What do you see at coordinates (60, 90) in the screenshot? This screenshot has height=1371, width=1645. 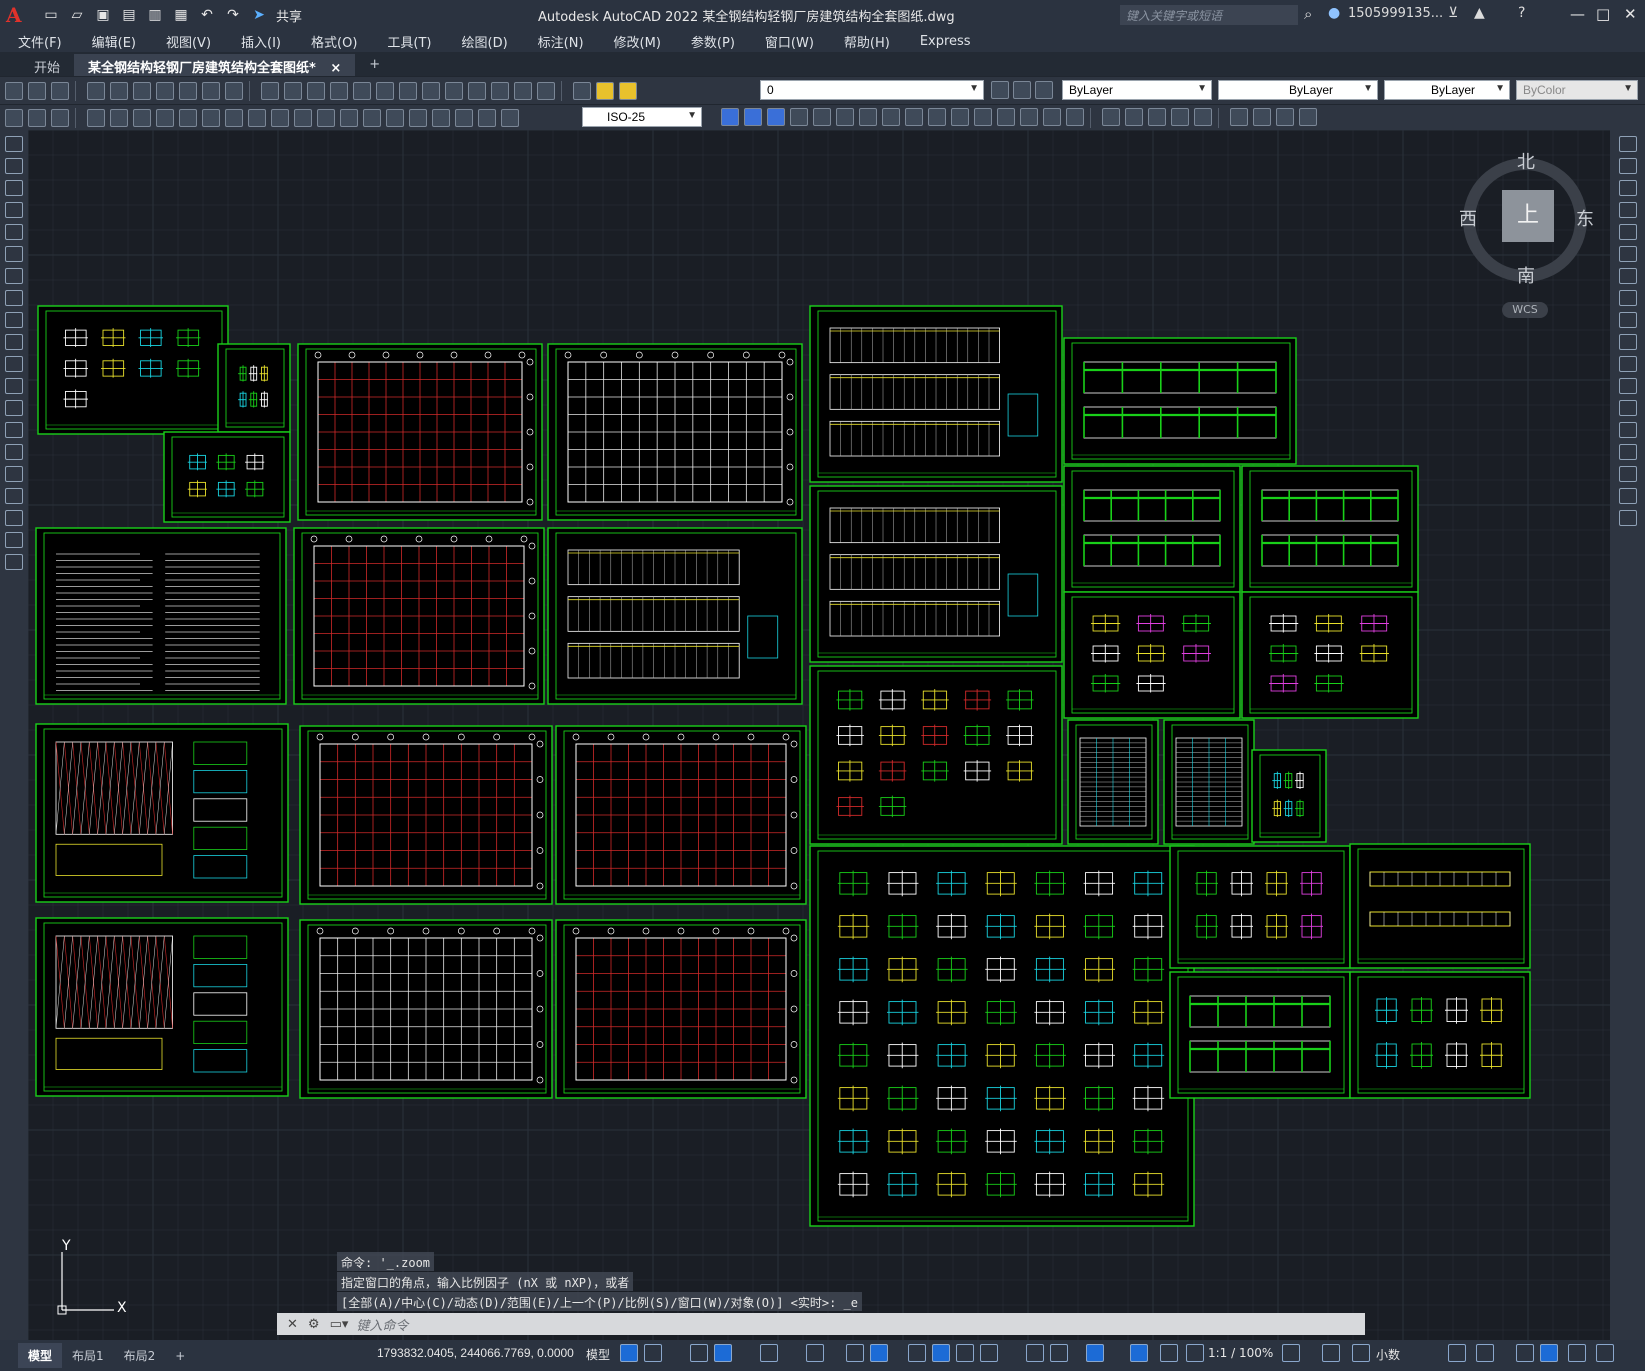 I see `save-toolbar-icon` at bounding box center [60, 90].